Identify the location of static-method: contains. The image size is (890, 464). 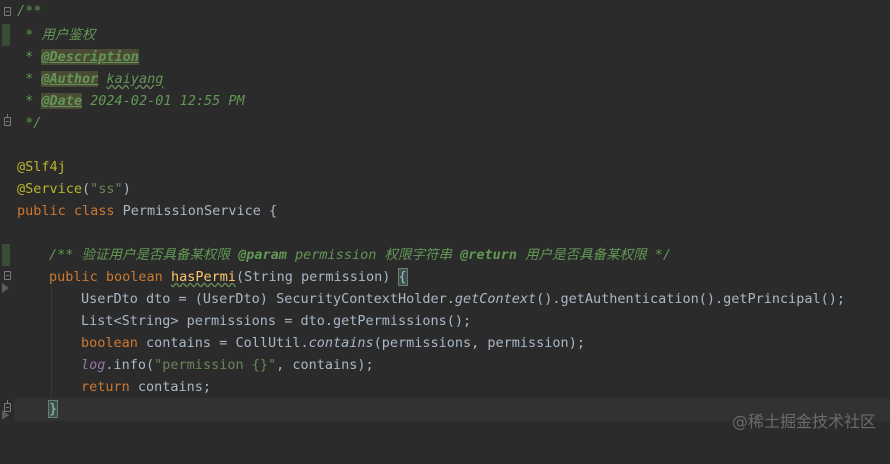
(341, 343).